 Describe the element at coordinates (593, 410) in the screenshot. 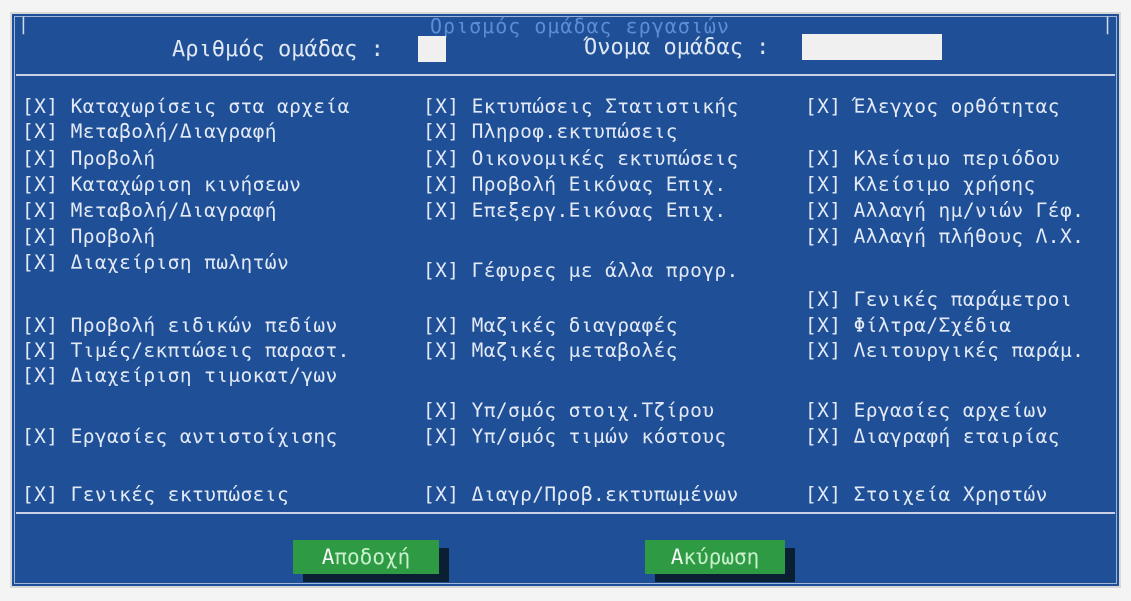

I see `permission-label: Υπ/σμός στοιχ.Τζίρου` at that location.